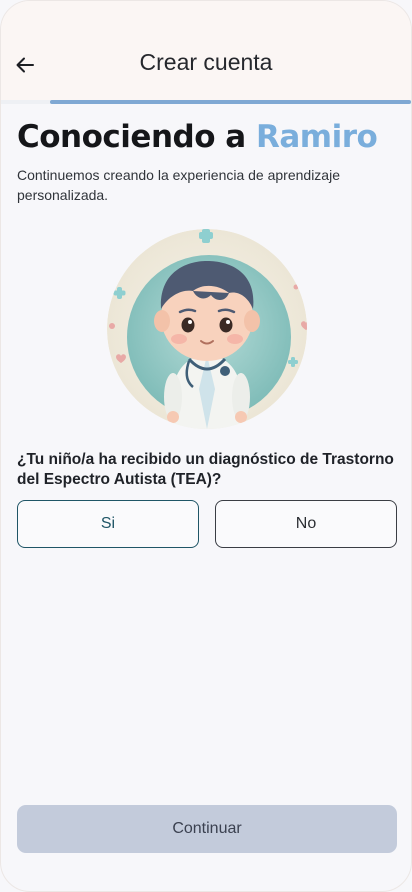  I want to click on top-app-bar: Crear cuenta, so click(206, 51).